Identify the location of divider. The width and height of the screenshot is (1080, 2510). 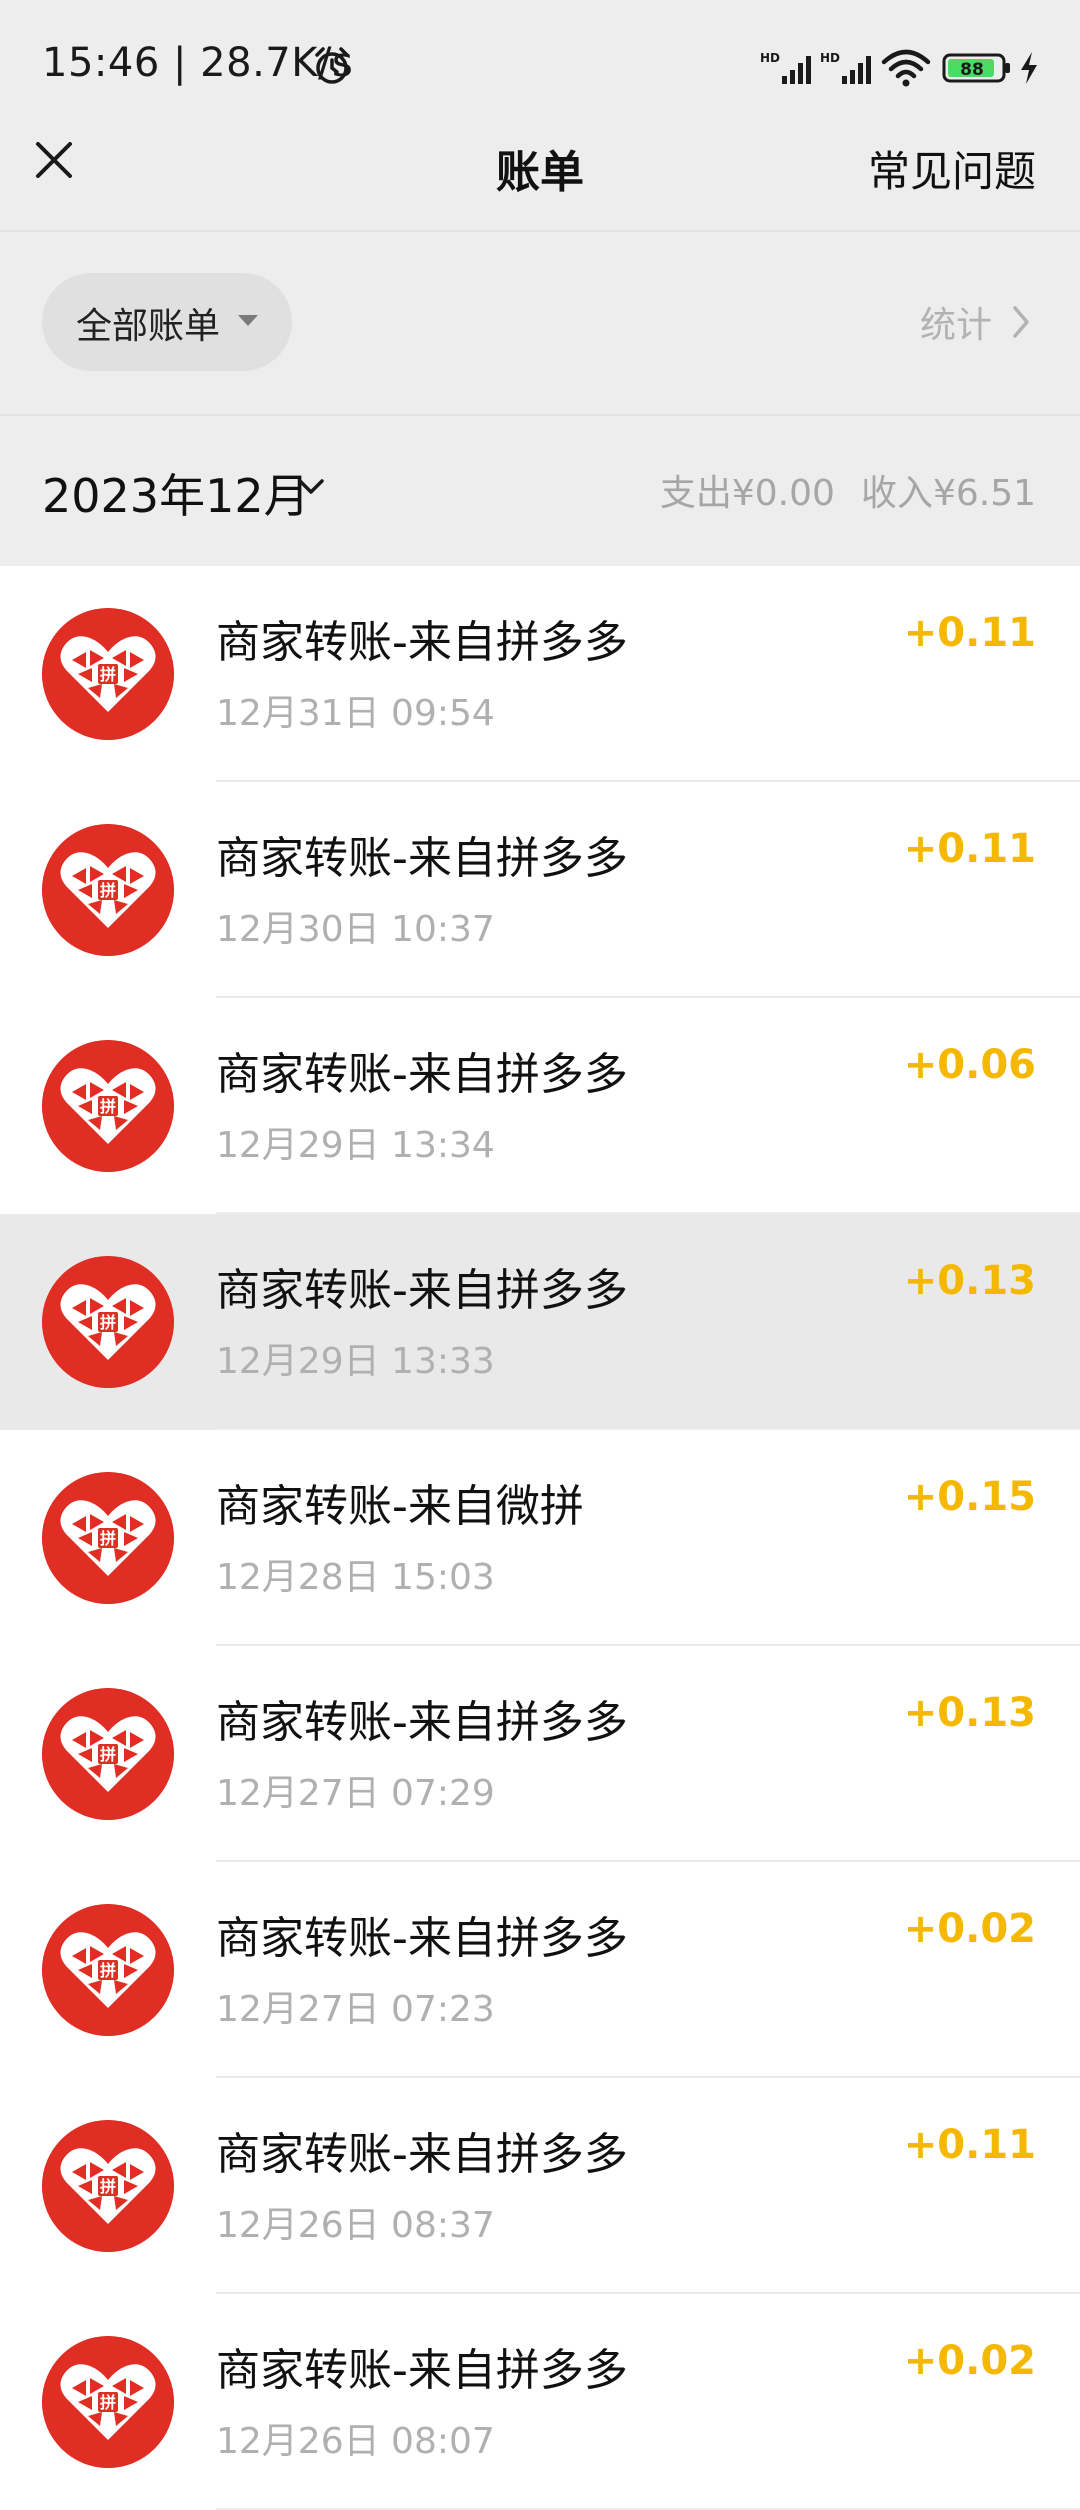
(540, 231).